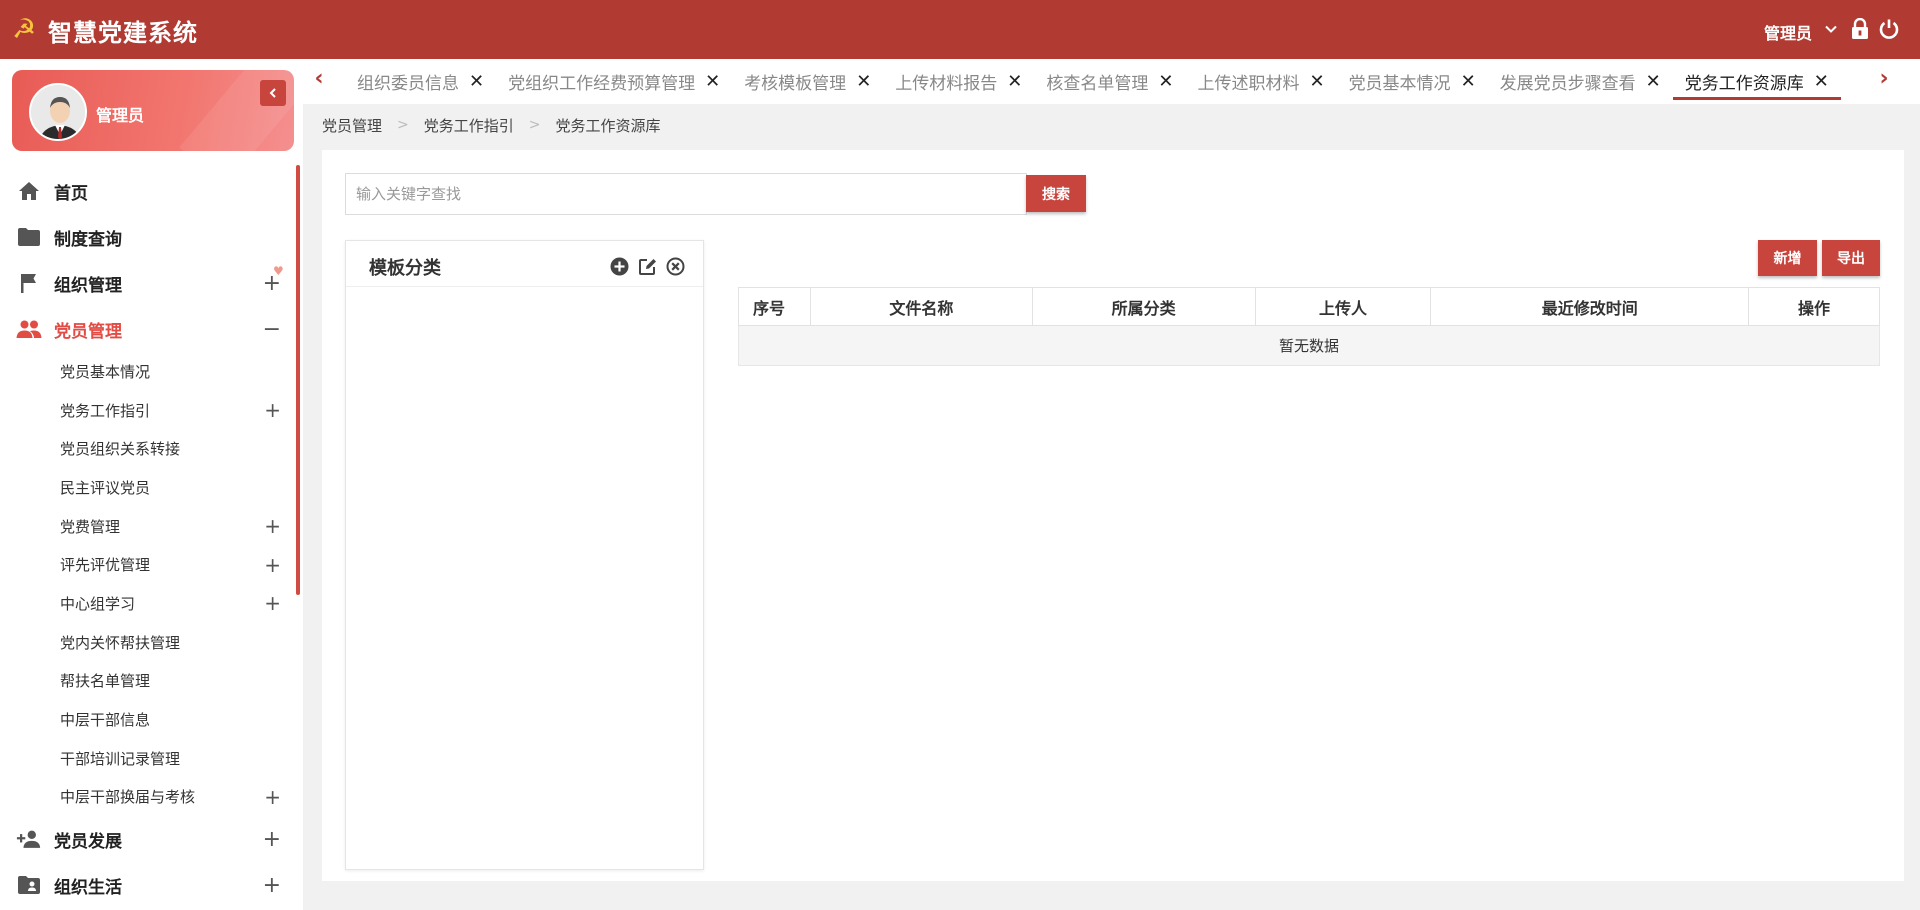 Image resolution: width=1920 pixels, height=910 pixels. Describe the element at coordinates (147, 237) in the screenshot. I see `sidebar-item-policy: 制度查询` at that location.